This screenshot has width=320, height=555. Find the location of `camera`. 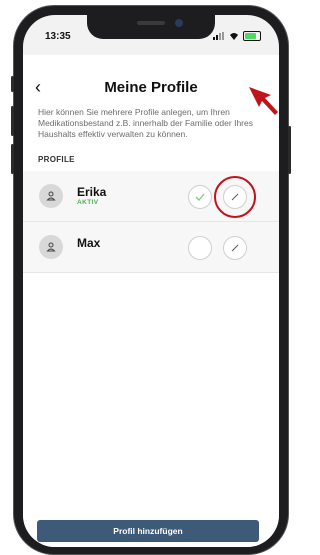

camera is located at coordinates (179, 23).